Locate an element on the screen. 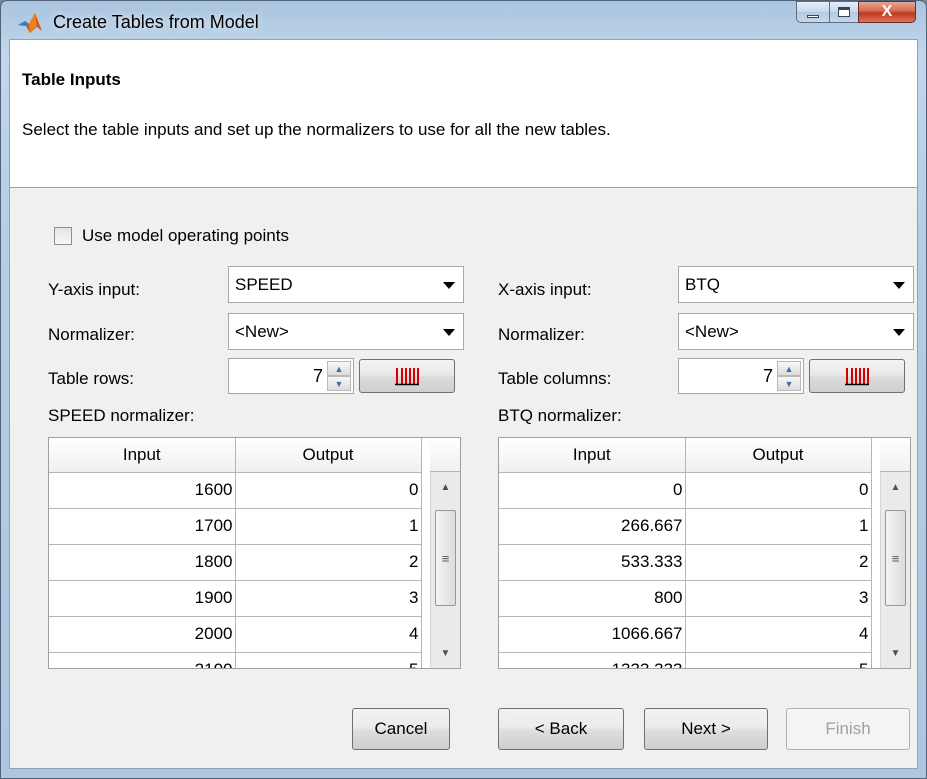 This screenshot has height=779, width=927. back-button: < Back is located at coordinates (561, 729).